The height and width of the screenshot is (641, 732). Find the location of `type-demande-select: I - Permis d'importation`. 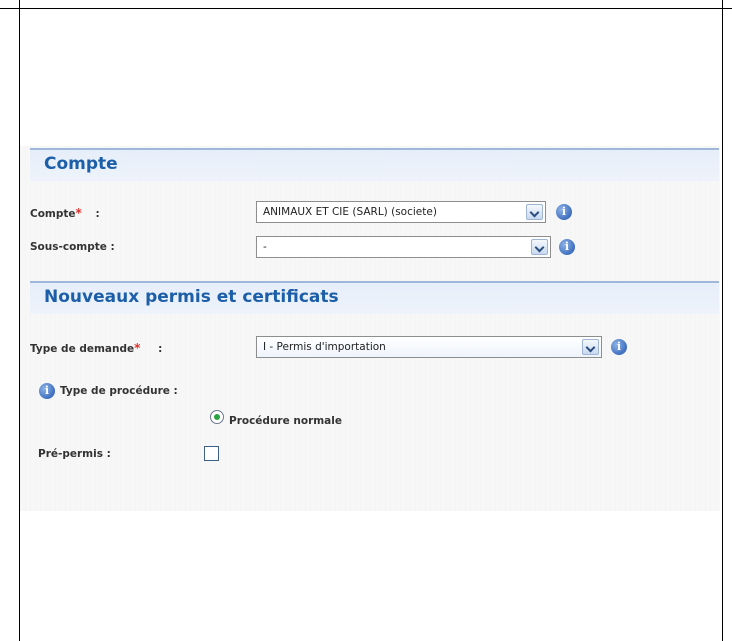

type-demande-select: I - Permis d'importation is located at coordinates (429, 347).